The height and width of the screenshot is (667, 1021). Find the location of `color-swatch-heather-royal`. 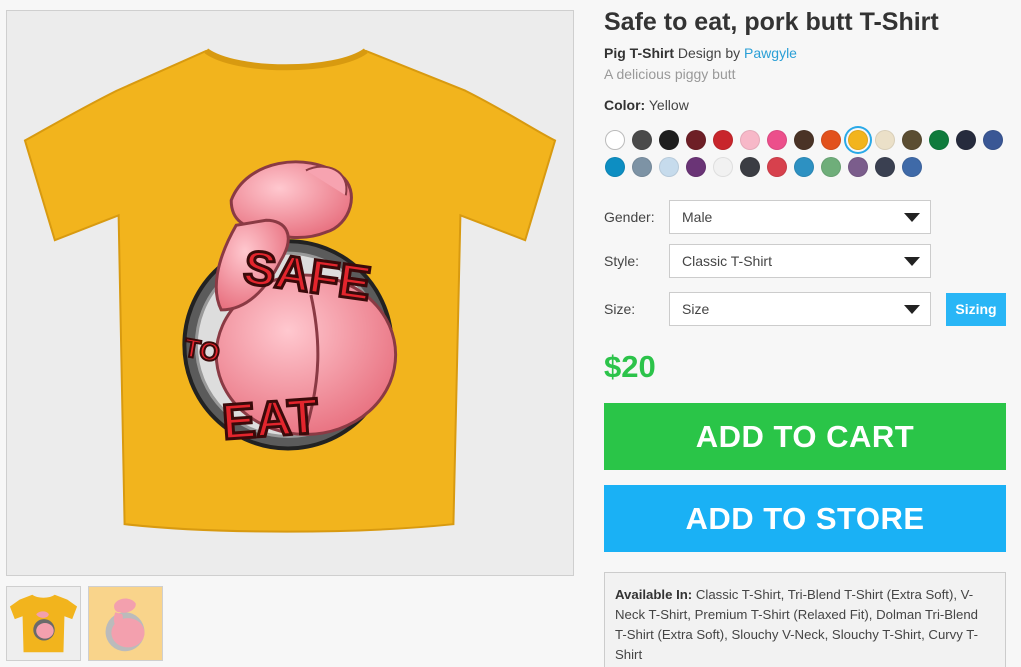

color-swatch-heather-royal is located at coordinates (912, 167).